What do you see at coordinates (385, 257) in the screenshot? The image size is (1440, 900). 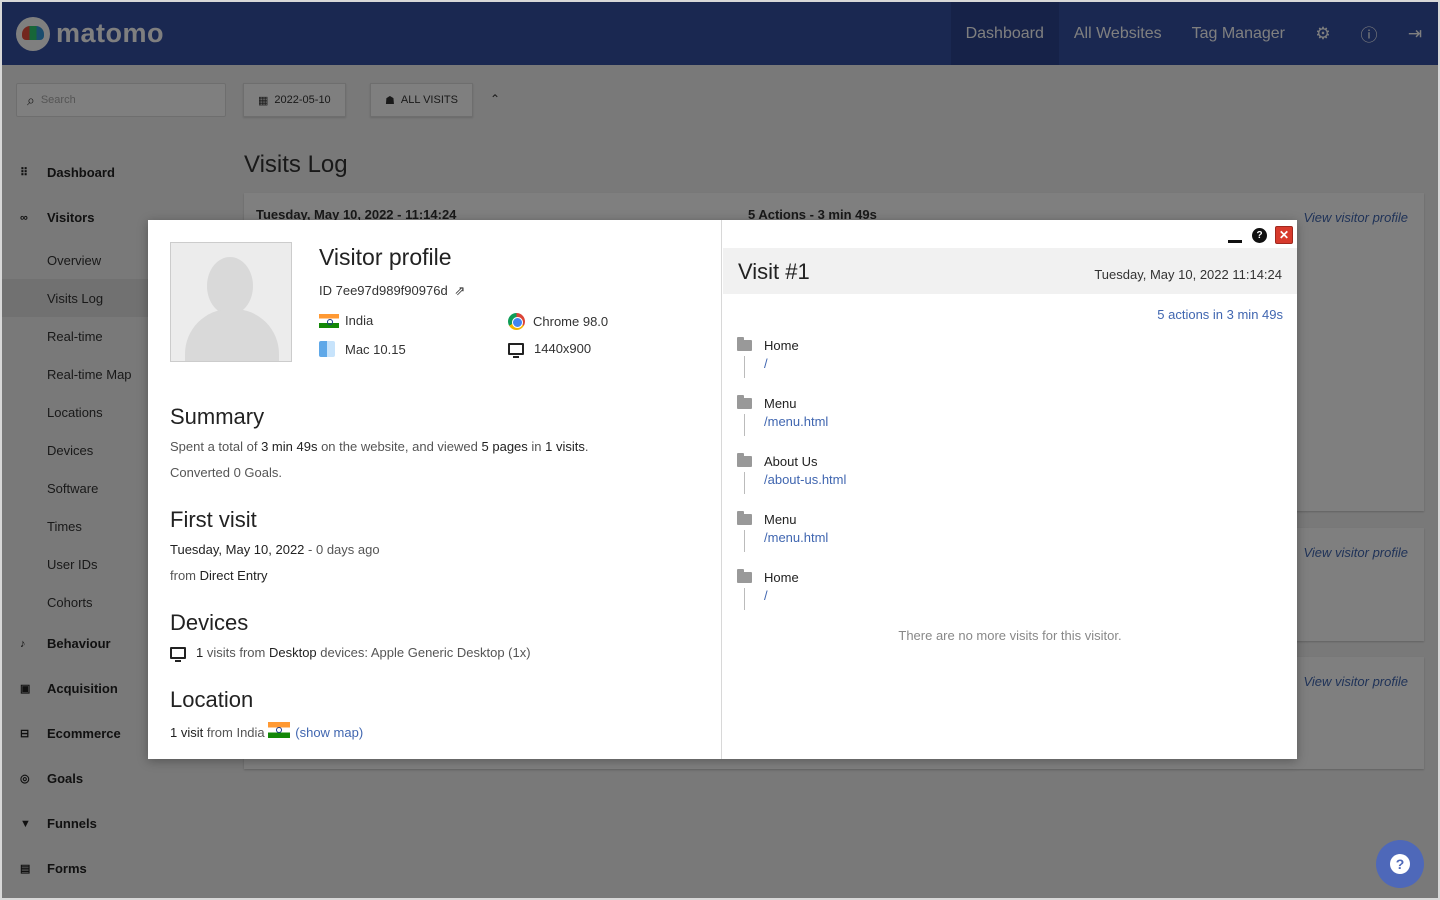 I see `profile-title: Visitor profile` at bounding box center [385, 257].